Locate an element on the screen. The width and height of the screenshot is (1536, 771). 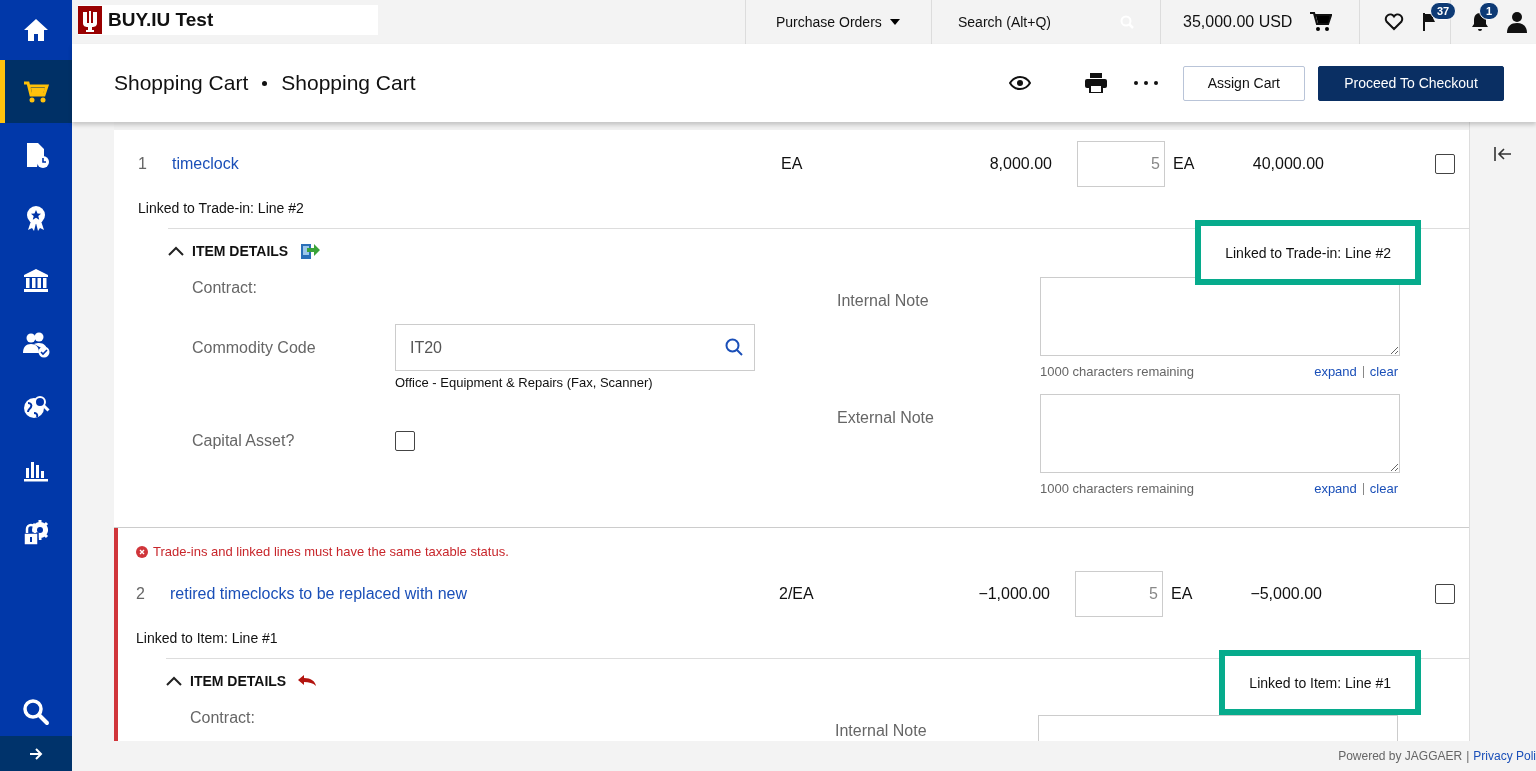
table-cell-text: 2/EA is located at coordinates (797, 594).